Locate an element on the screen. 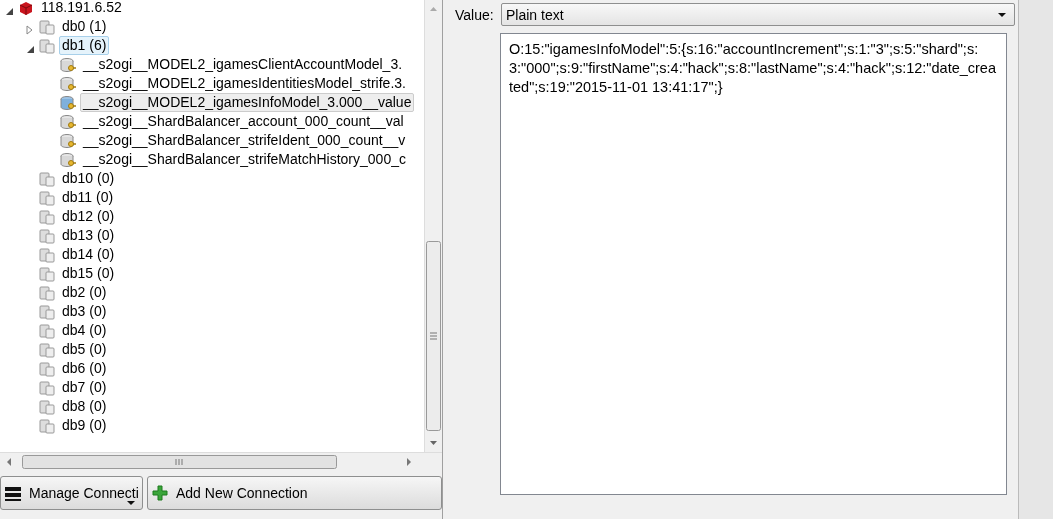  value-label: Value: is located at coordinates (475, 14).